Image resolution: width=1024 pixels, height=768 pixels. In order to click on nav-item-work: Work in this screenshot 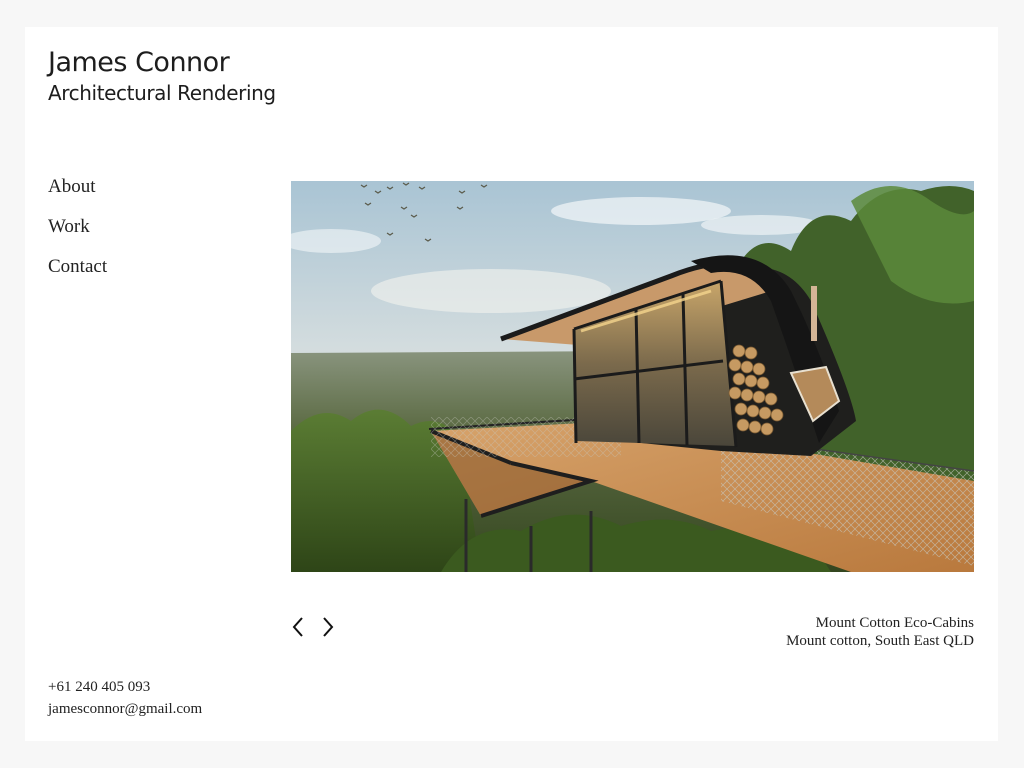, I will do `click(77, 233)`.